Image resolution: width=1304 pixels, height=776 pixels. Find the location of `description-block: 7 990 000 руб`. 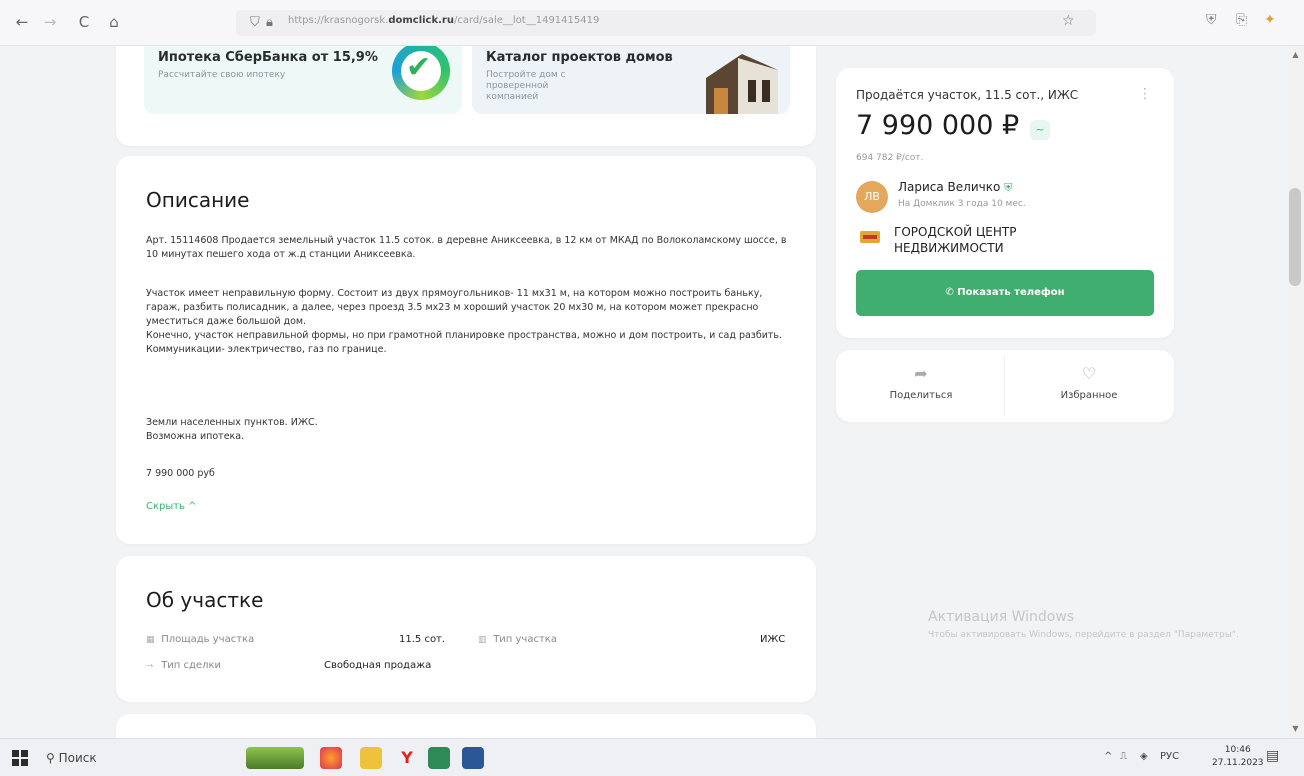

description-block: 7 990 000 руб is located at coordinates (471, 474).